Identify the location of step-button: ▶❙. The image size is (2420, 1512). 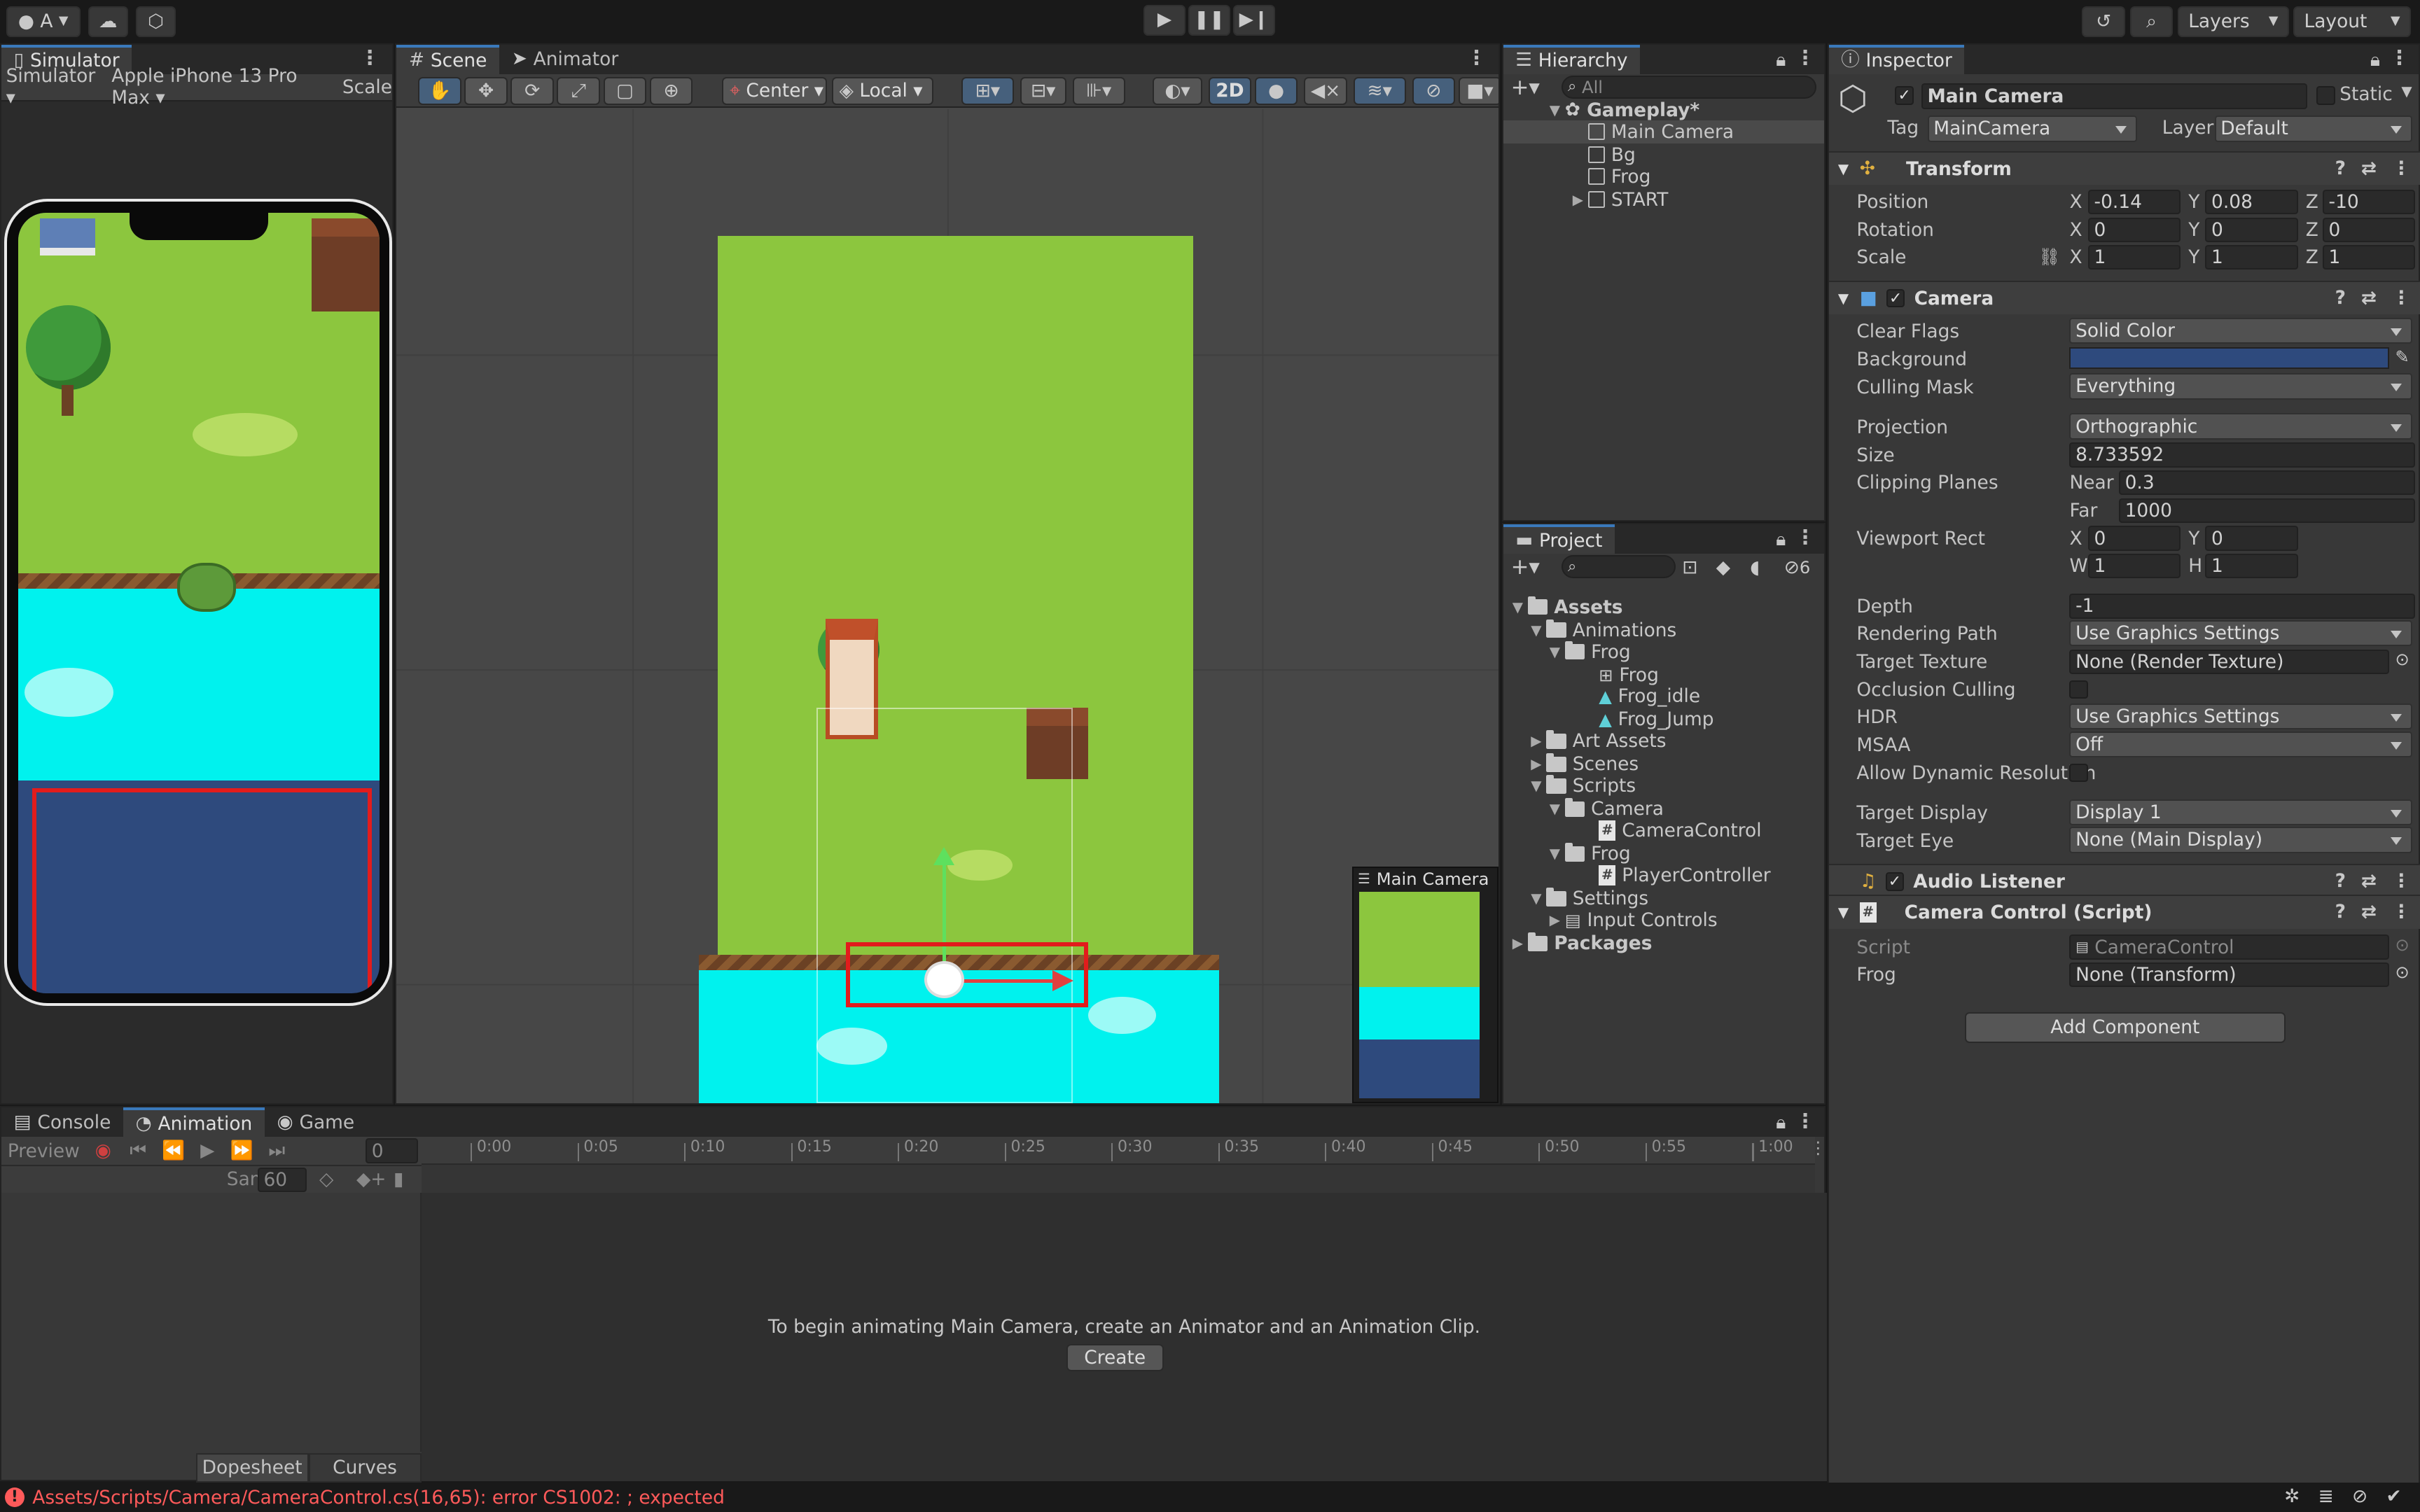
(1254, 20).